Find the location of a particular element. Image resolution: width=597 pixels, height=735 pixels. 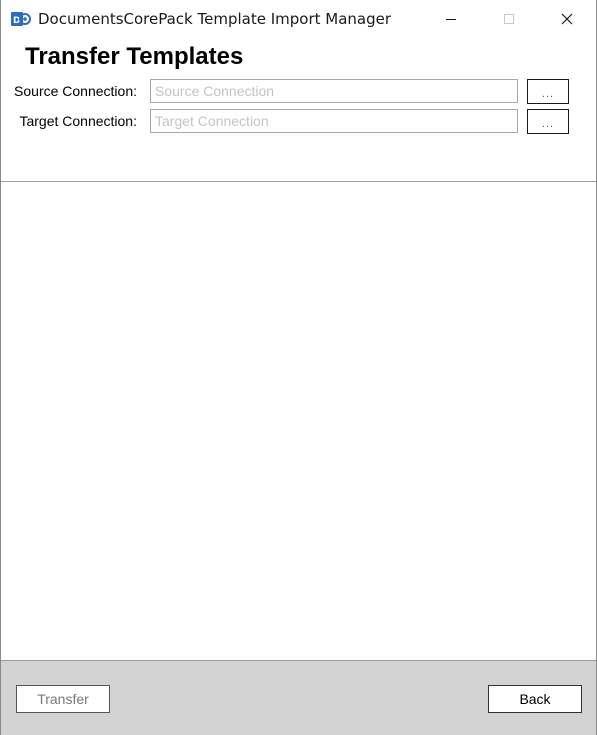

page-title: Transfer Templates is located at coordinates (134, 56).